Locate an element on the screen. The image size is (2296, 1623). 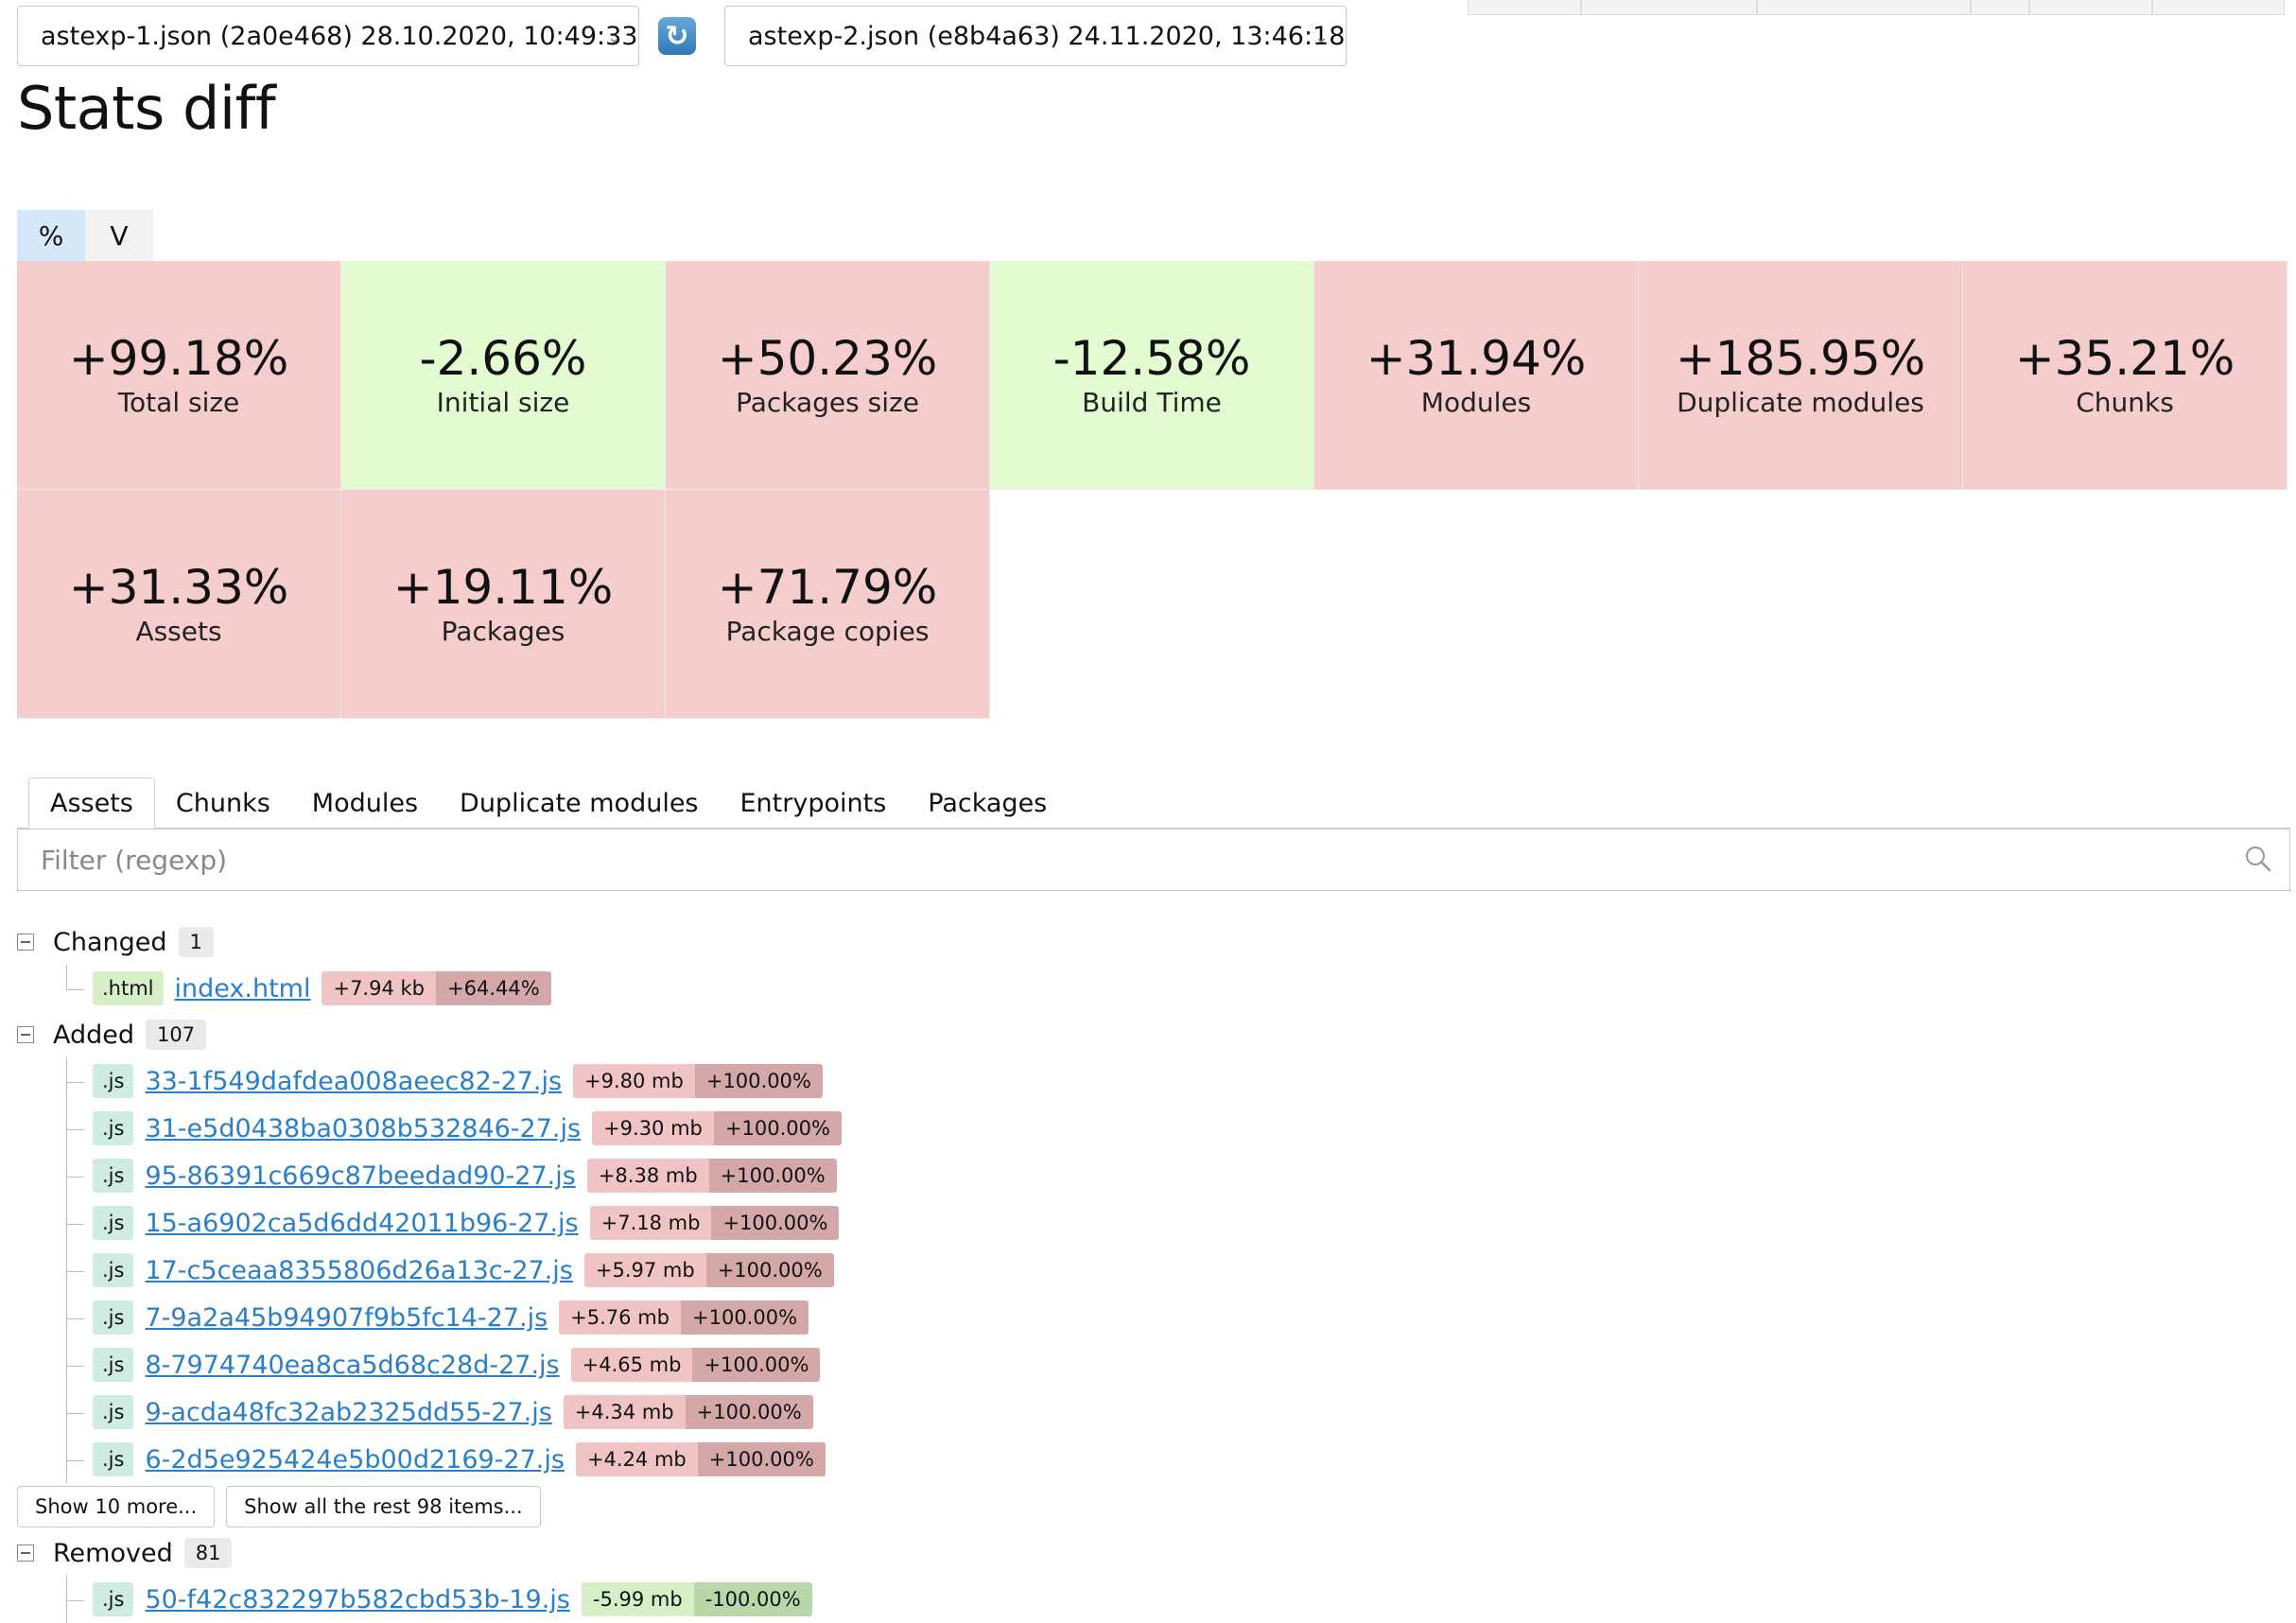
top-right-tab-strip is located at coordinates (1877, 8).